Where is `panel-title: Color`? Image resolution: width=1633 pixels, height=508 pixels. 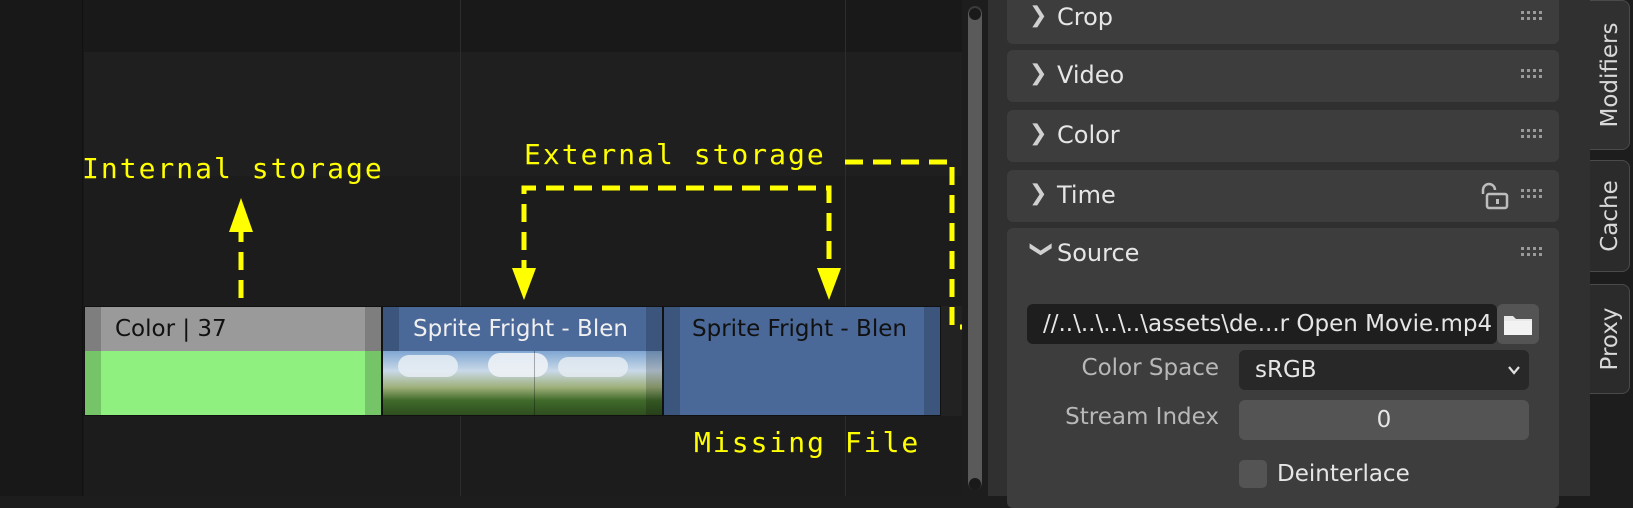 panel-title: Color is located at coordinates (1088, 135).